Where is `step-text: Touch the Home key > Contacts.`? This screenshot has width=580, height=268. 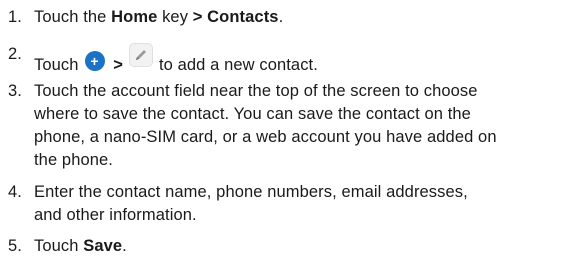 step-text: Touch the Home key > Contacts. is located at coordinates (304, 17).